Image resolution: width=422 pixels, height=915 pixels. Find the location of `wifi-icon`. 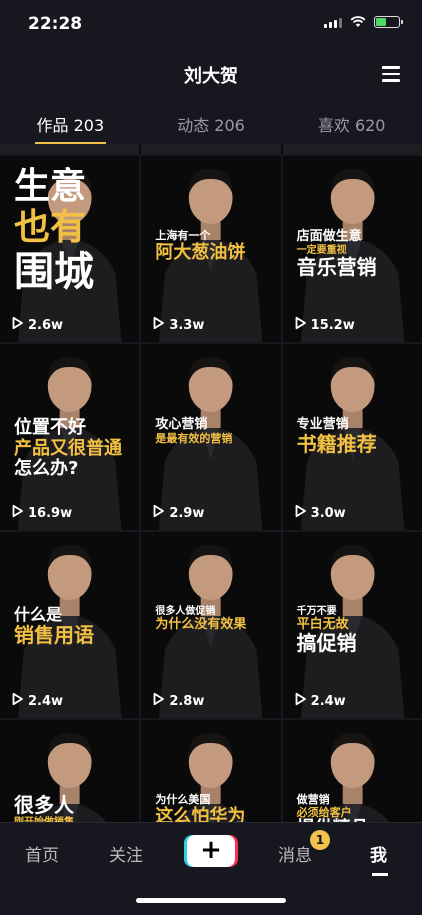

wifi-icon is located at coordinates (358, 21).